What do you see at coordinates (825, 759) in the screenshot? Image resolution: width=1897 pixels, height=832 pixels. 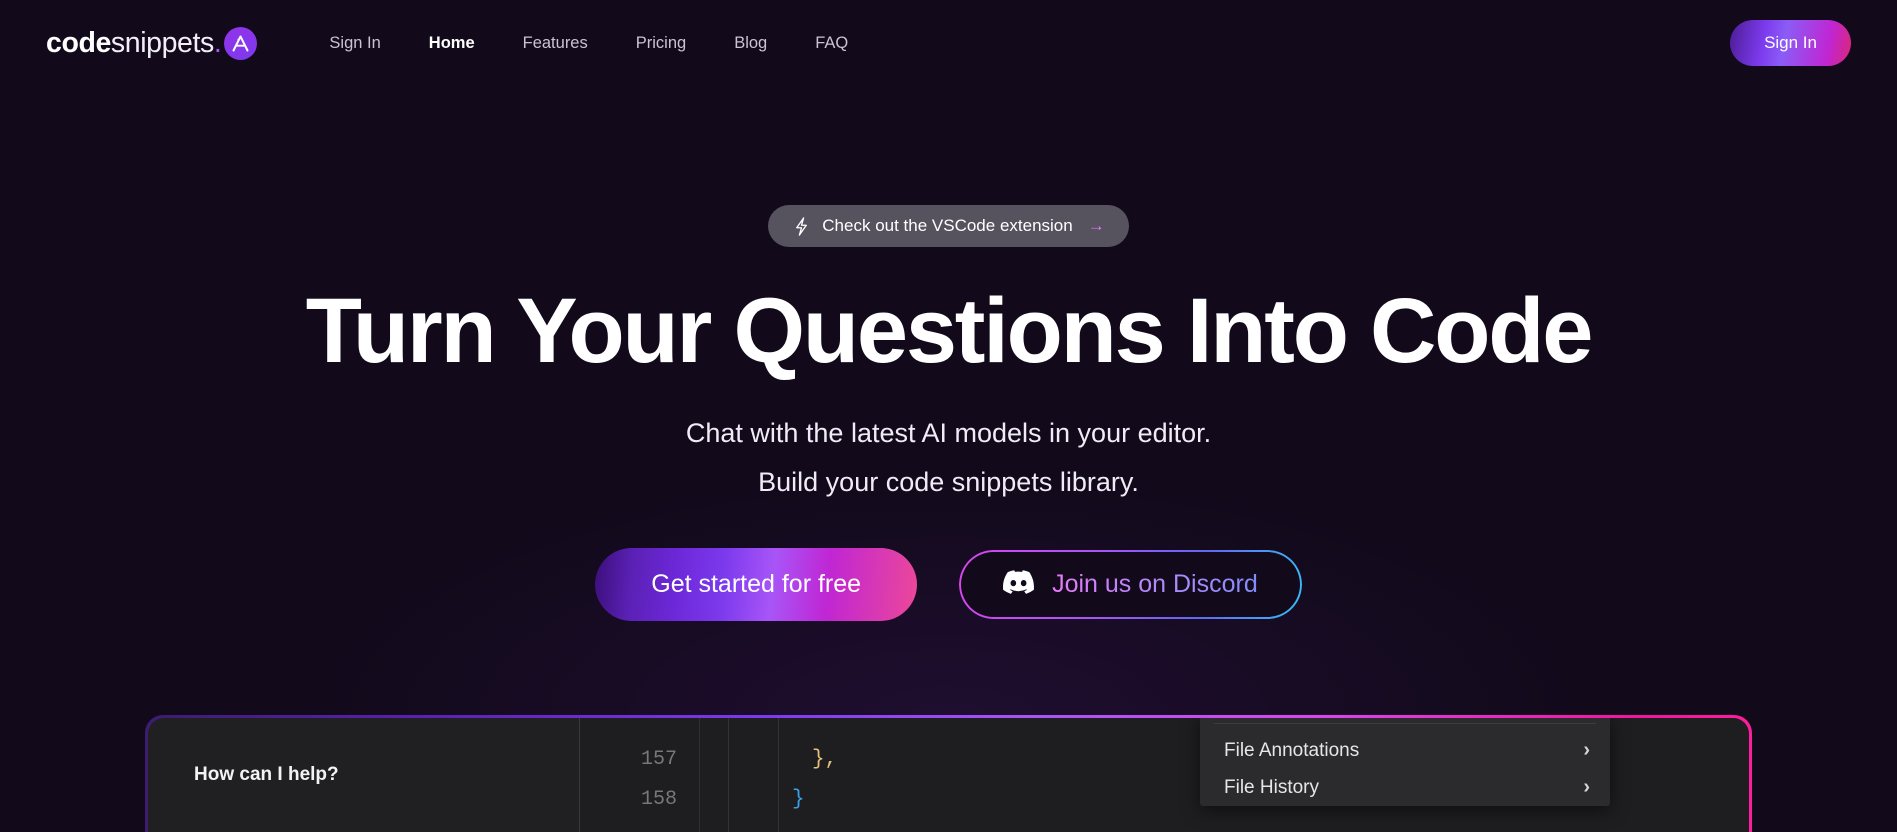 I see `code-token: },` at bounding box center [825, 759].